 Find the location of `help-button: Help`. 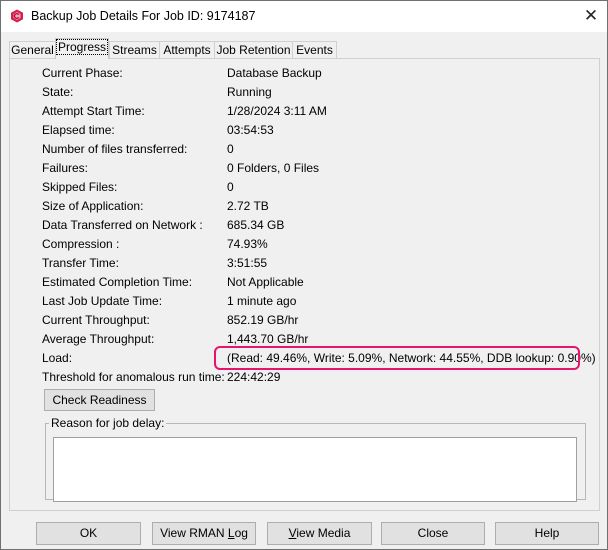

help-button: Help is located at coordinates (547, 533).